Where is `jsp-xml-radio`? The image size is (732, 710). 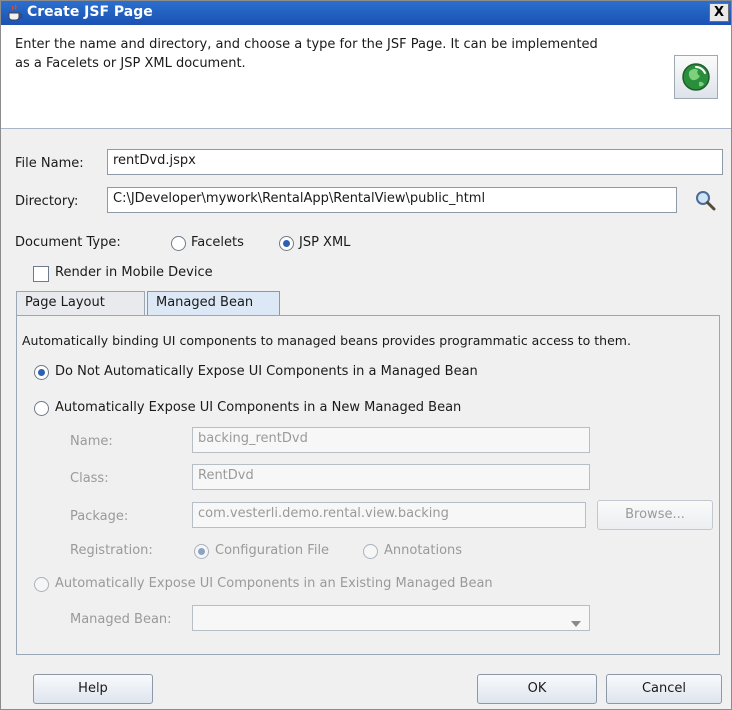 jsp-xml-radio is located at coordinates (286, 243).